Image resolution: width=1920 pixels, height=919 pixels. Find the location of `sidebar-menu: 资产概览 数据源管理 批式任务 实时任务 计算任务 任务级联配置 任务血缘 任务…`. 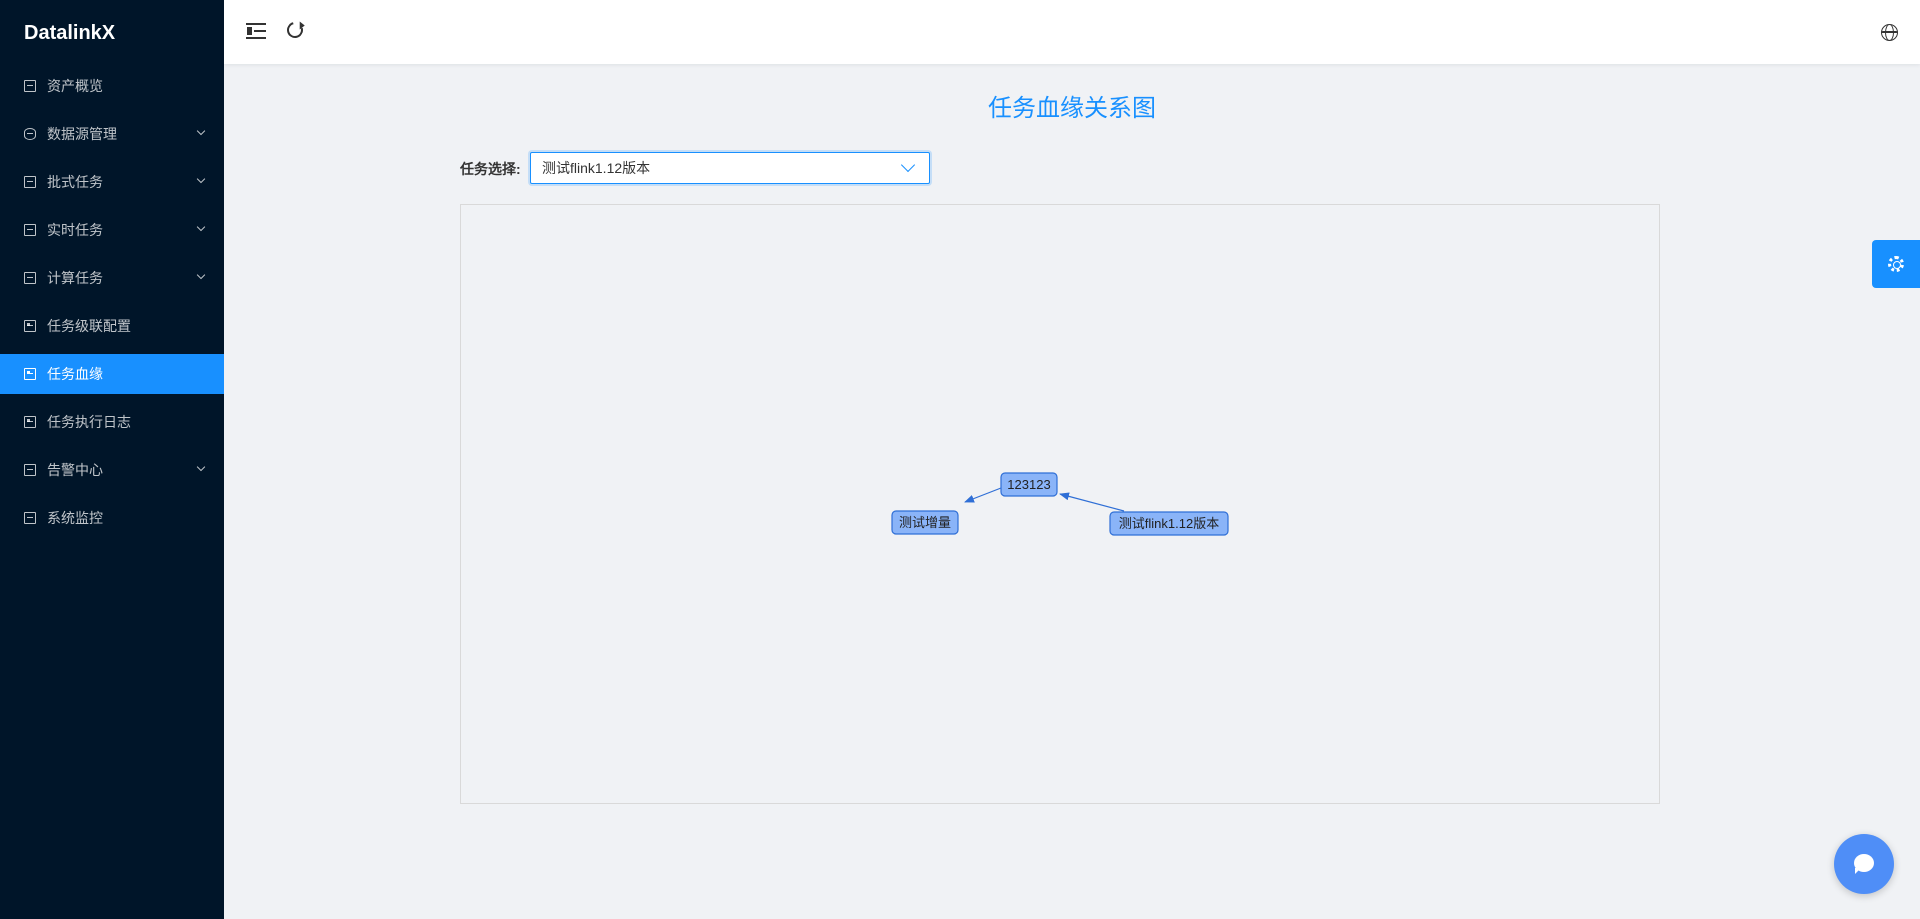

sidebar-menu: 资产概览 数据源管理 批式任务 实时任务 计算任务 任务级联配置 任务血缘 任务… is located at coordinates (112, 302).